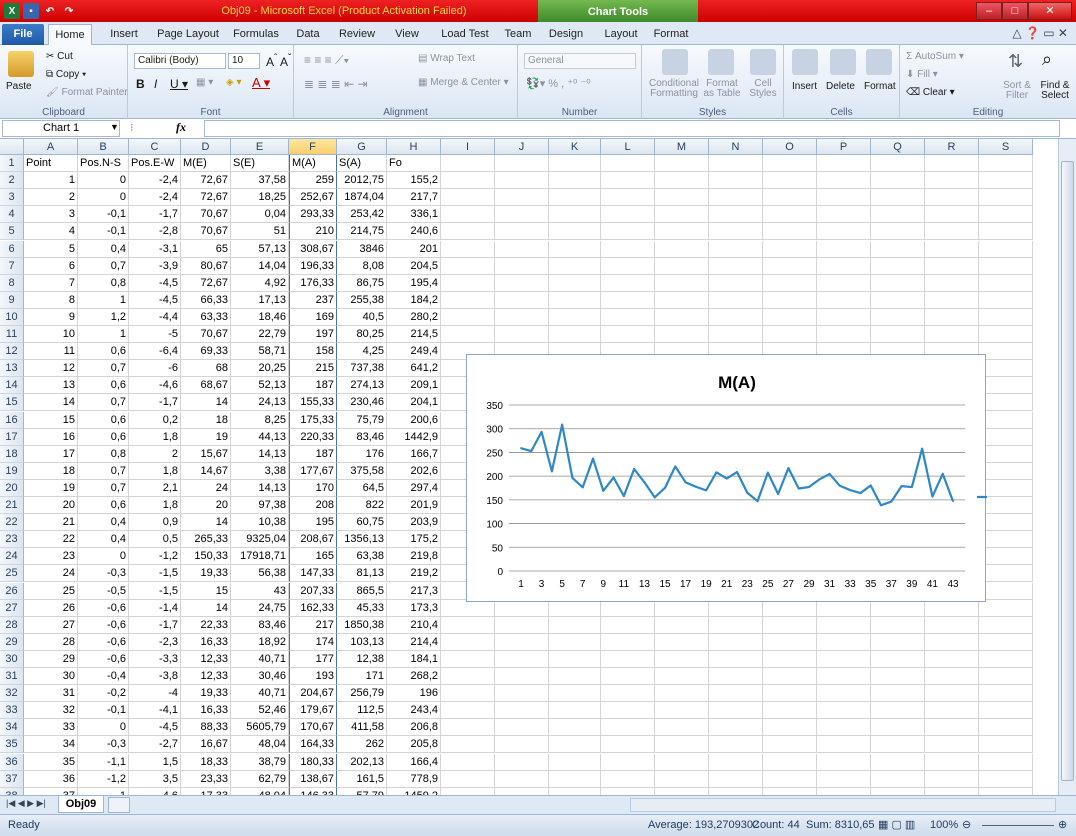  What do you see at coordinates (51, 249) in the screenshot?
I see `table-cell: 5` at bounding box center [51, 249].